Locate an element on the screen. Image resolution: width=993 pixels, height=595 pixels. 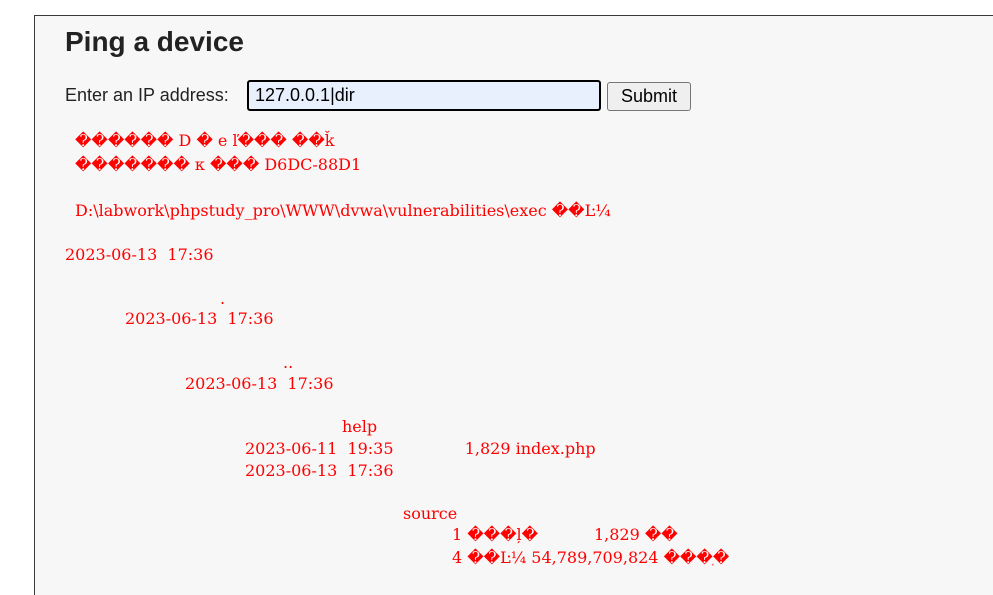
output-line-serial: ������� к ��� D6DC-88D1 is located at coordinates (218, 164).